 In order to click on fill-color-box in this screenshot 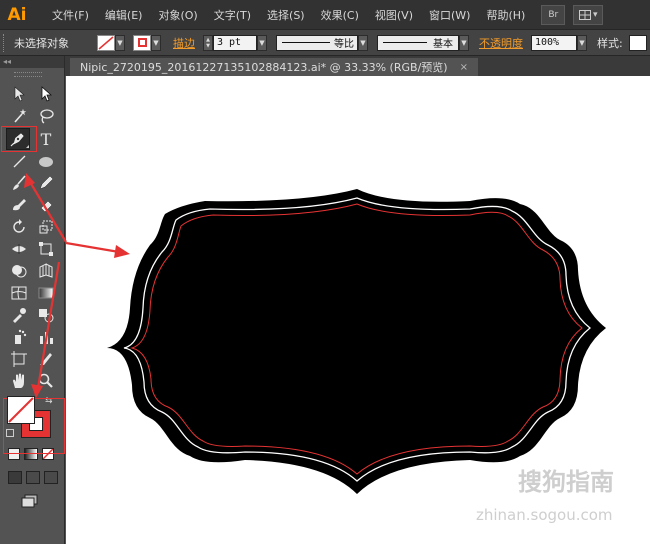, I will do `click(21, 410)`.